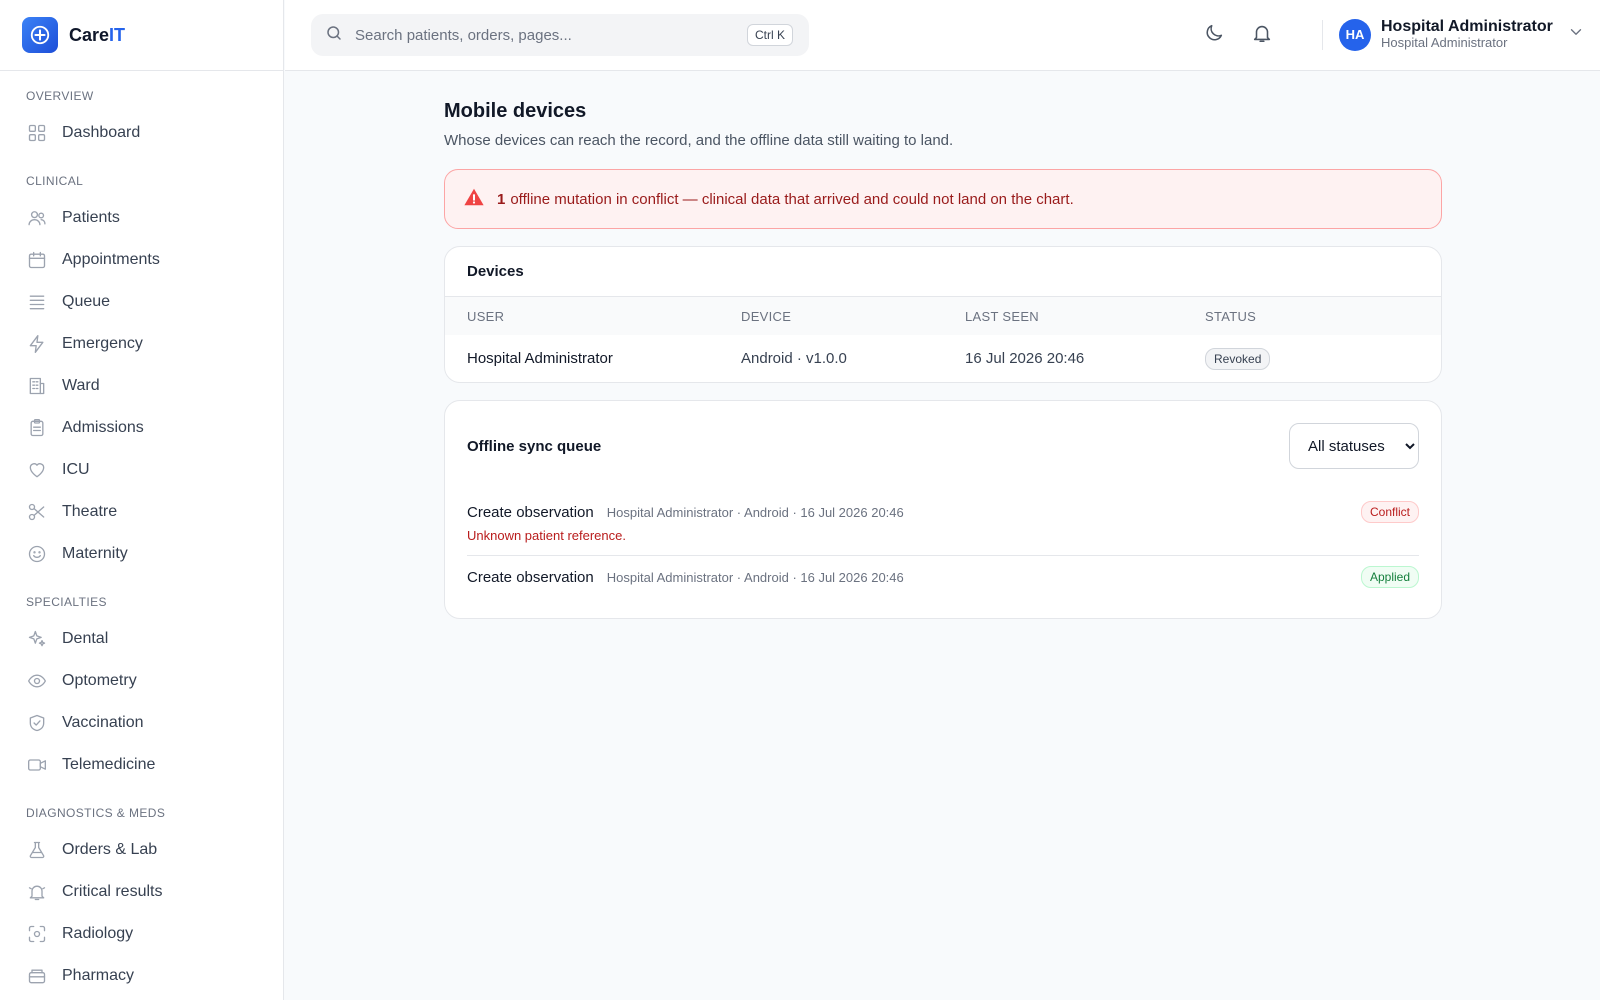 Image resolution: width=1600 pixels, height=1000 pixels. Describe the element at coordinates (101, 132) in the screenshot. I see `sidebar-item-label: Dashboard` at that location.